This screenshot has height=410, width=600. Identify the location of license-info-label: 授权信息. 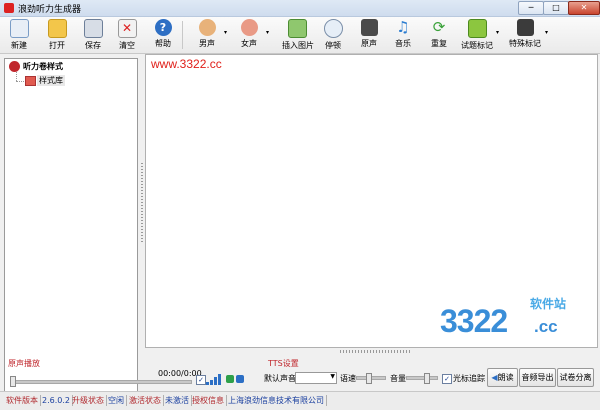
(208, 400).